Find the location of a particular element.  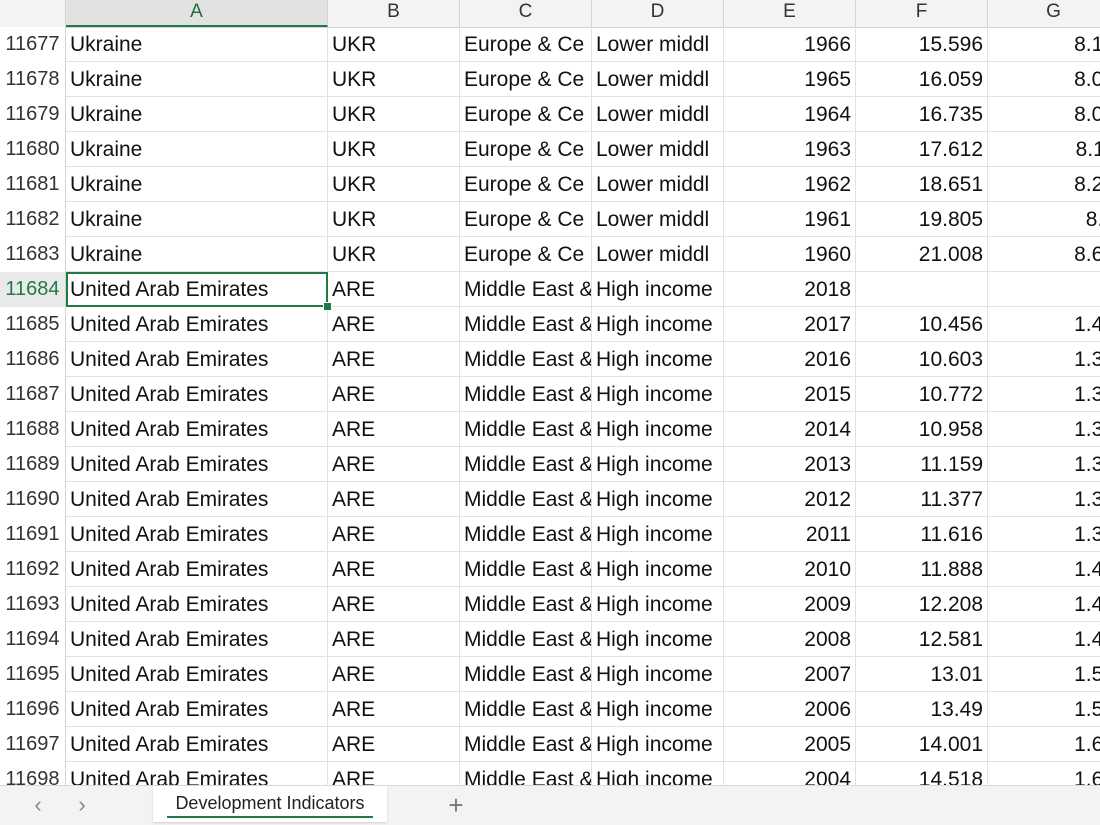

grid-cell: 1.55 is located at coordinates (1044, 709).